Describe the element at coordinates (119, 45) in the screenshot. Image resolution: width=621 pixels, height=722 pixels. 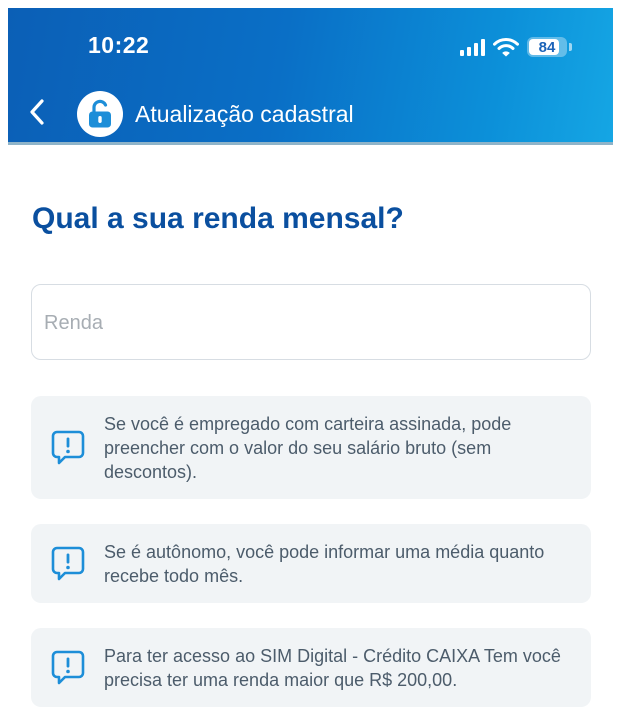
I see `status-time: 10:22` at that location.